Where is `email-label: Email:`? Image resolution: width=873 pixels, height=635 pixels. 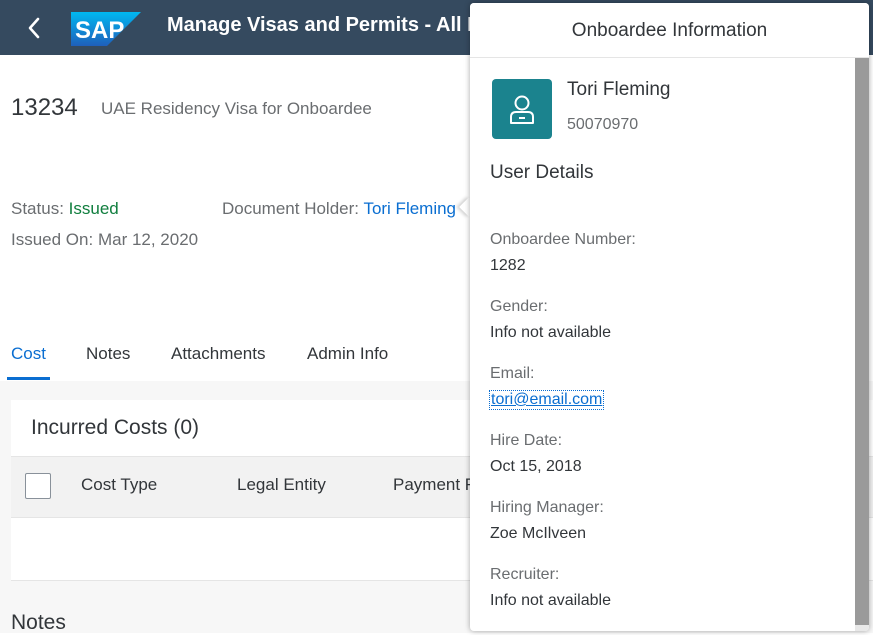 email-label: Email: is located at coordinates (512, 373).